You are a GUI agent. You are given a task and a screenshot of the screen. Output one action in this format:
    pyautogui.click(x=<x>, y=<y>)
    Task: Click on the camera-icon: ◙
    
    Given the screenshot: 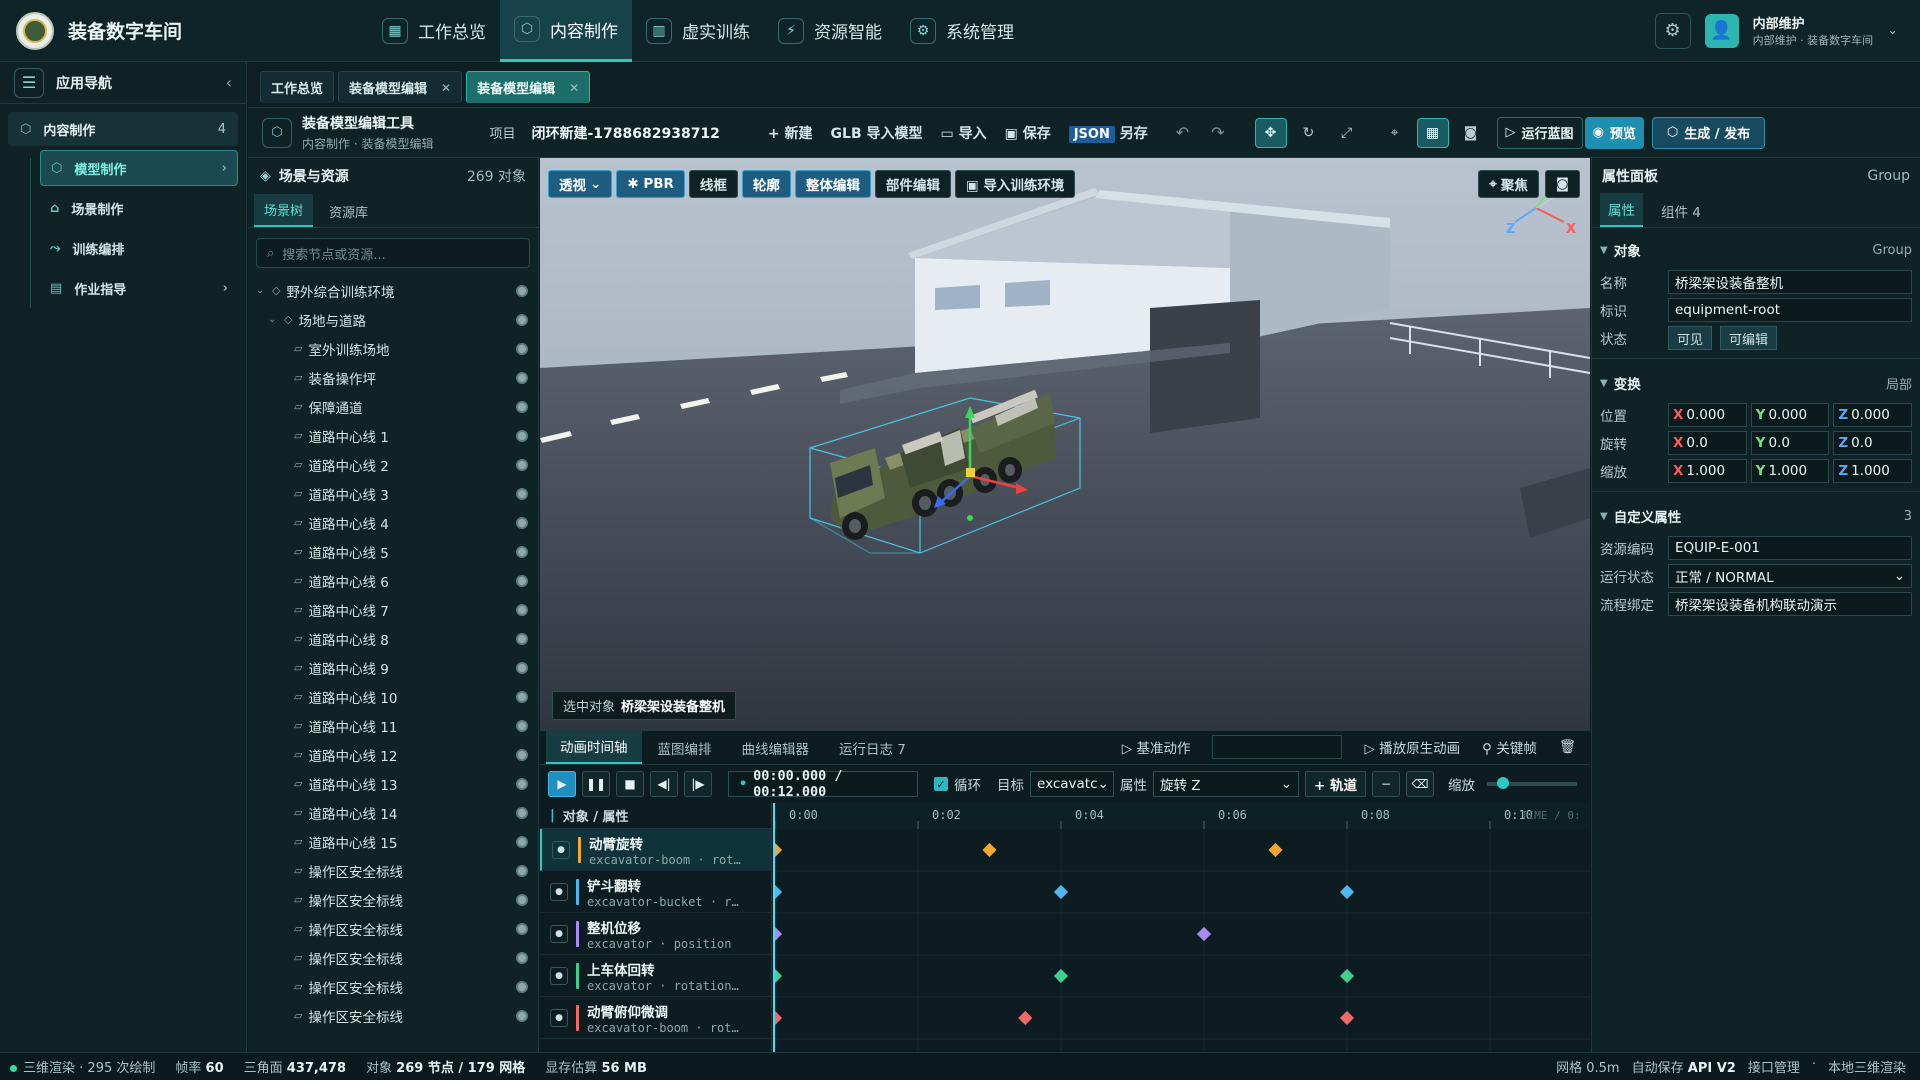 What is the action you would take?
    pyautogui.click(x=1471, y=133)
    